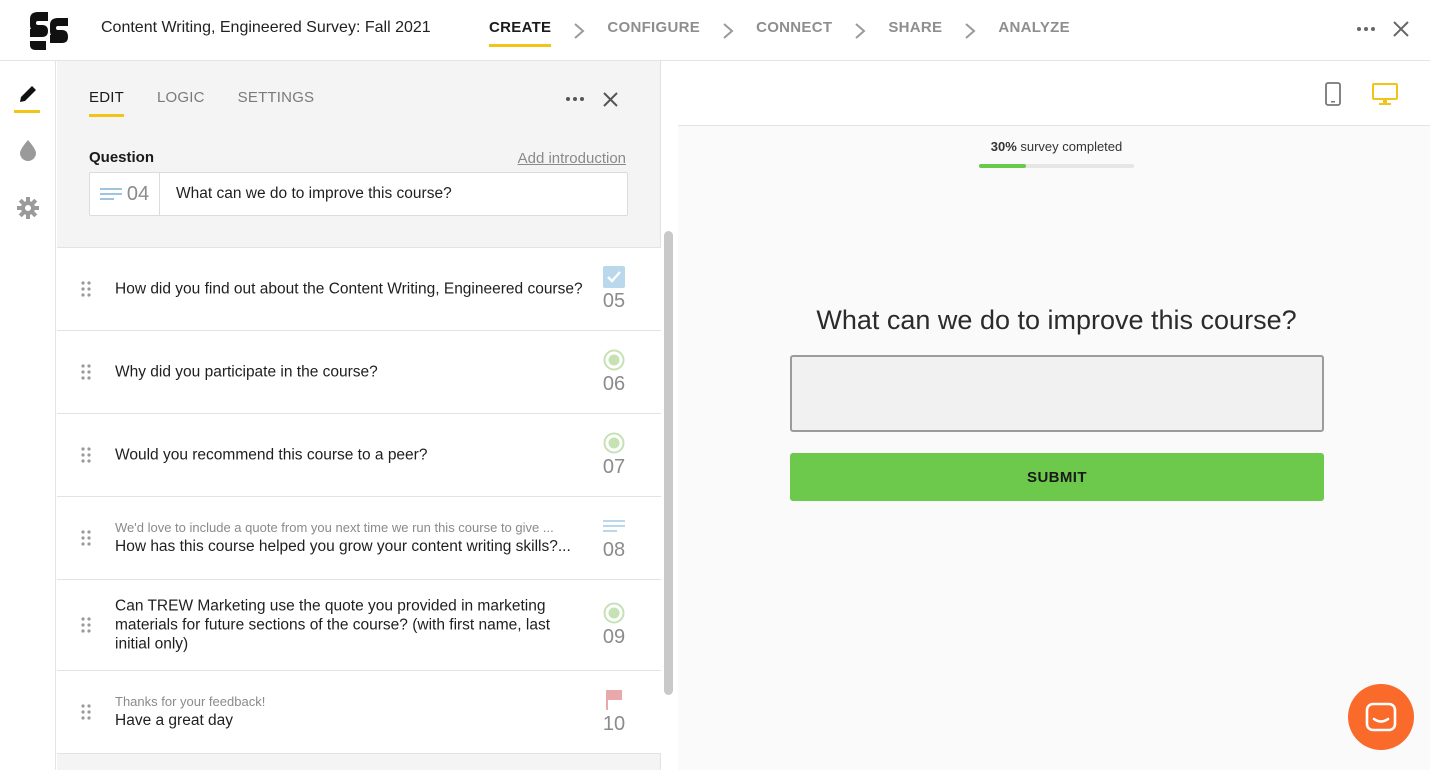 The width and height of the screenshot is (1430, 770). What do you see at coordinates (246, 372) in the screenshot?
I see `list-item-question: Why did you participate in the course?` at bounding box center [246, 372].